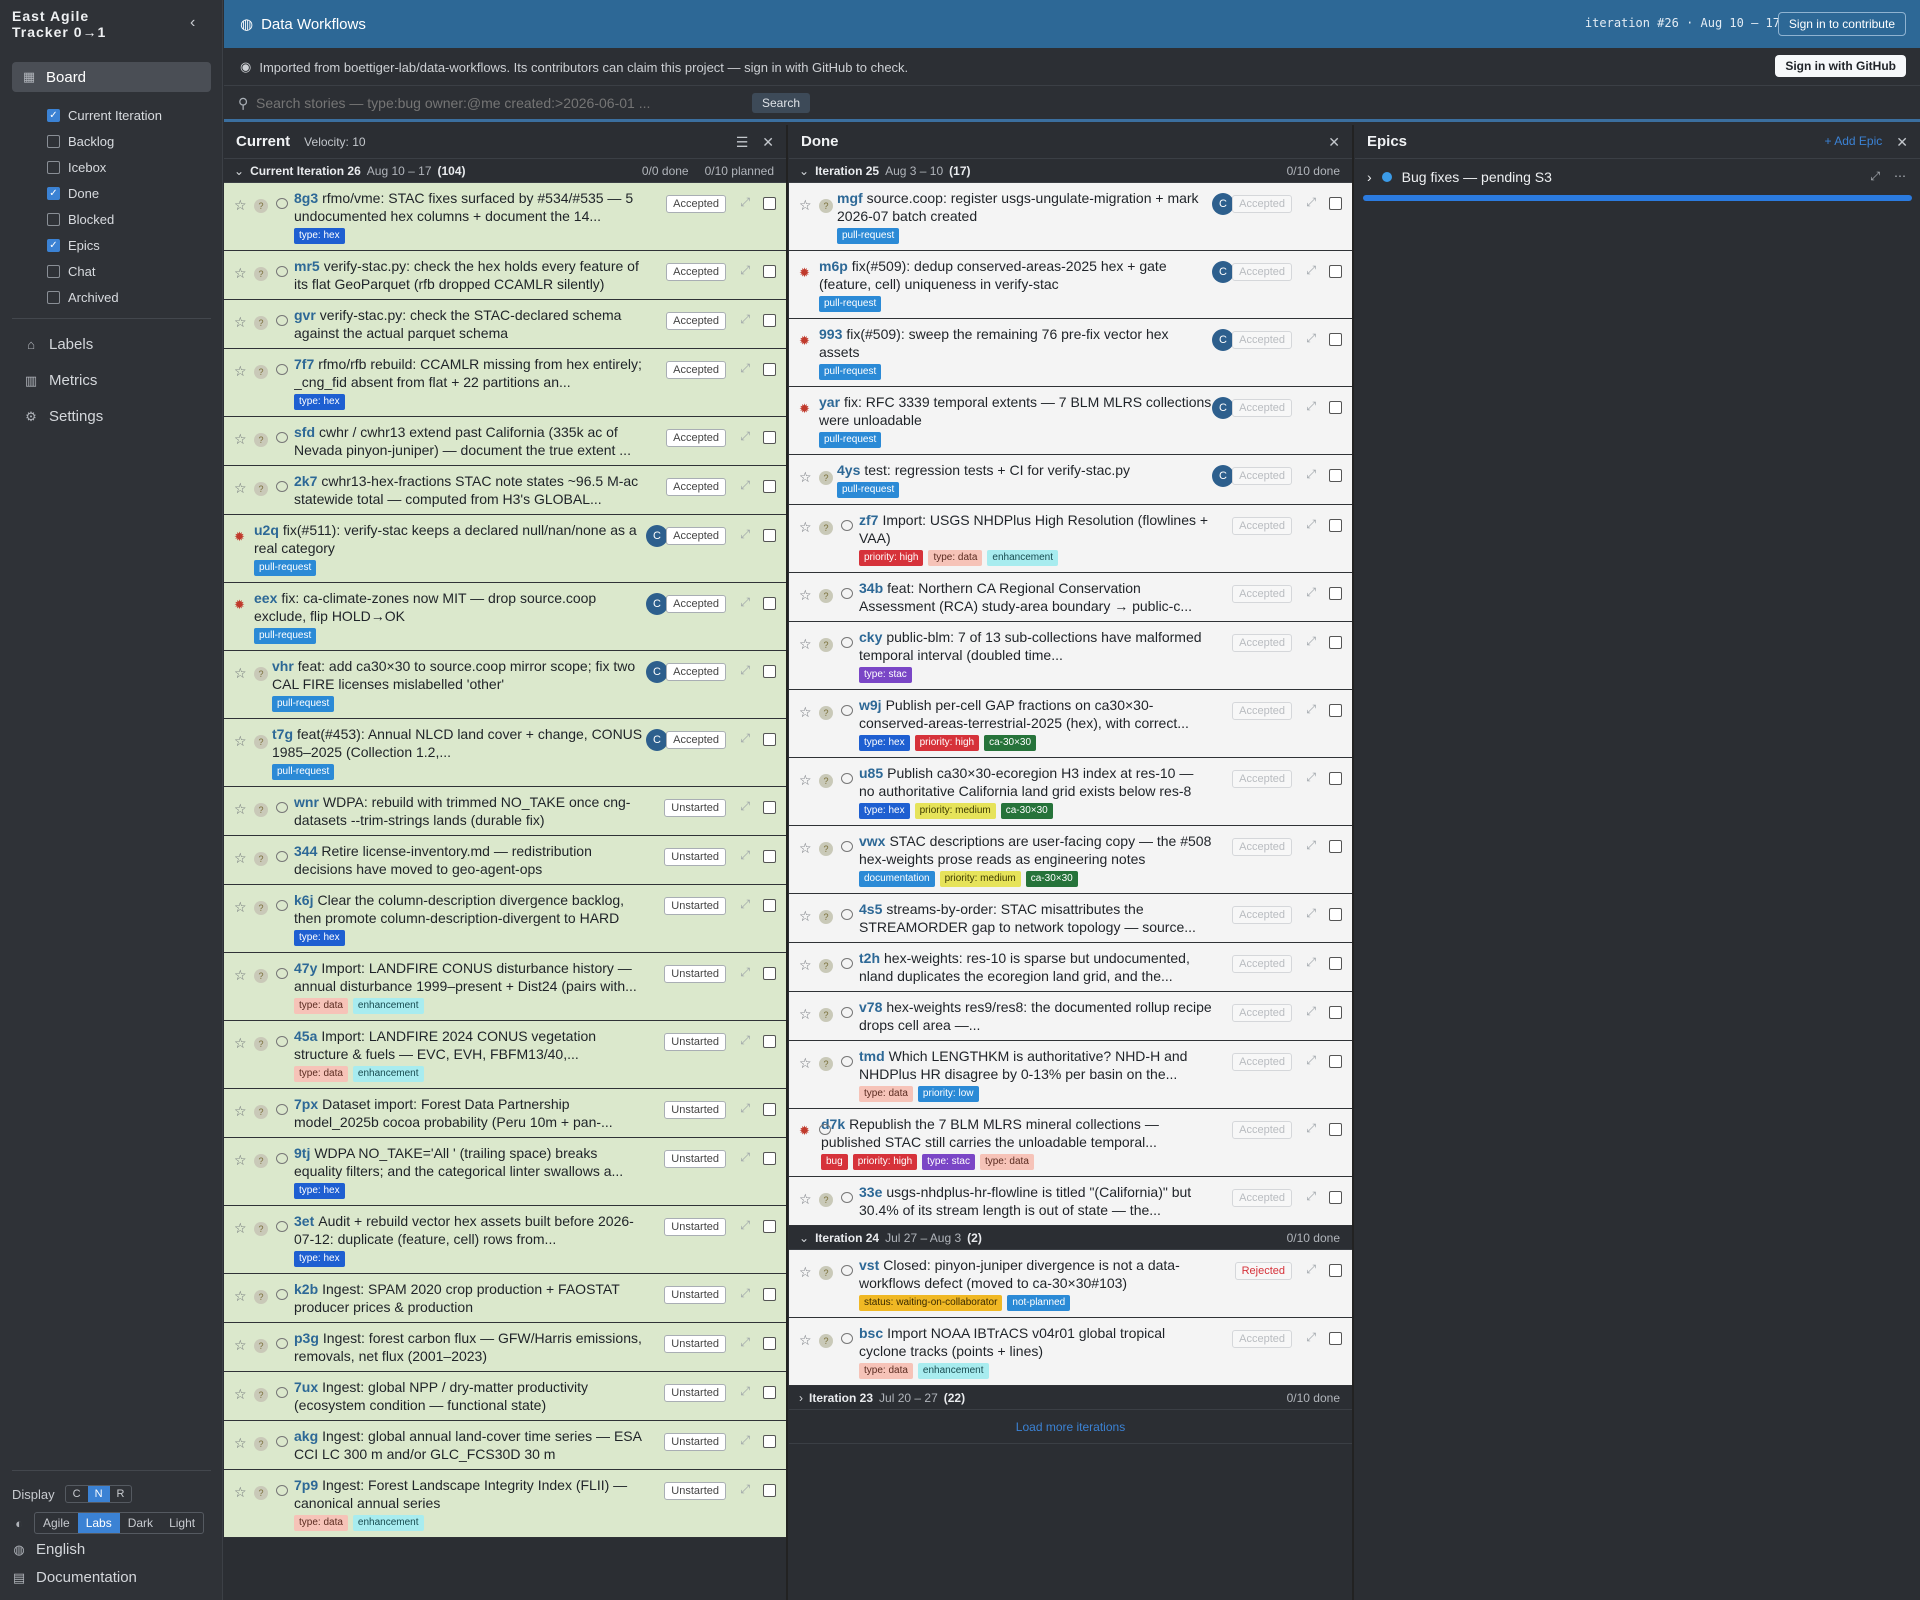  I want to click on state-button: Rejected, so click(1263, 1271).